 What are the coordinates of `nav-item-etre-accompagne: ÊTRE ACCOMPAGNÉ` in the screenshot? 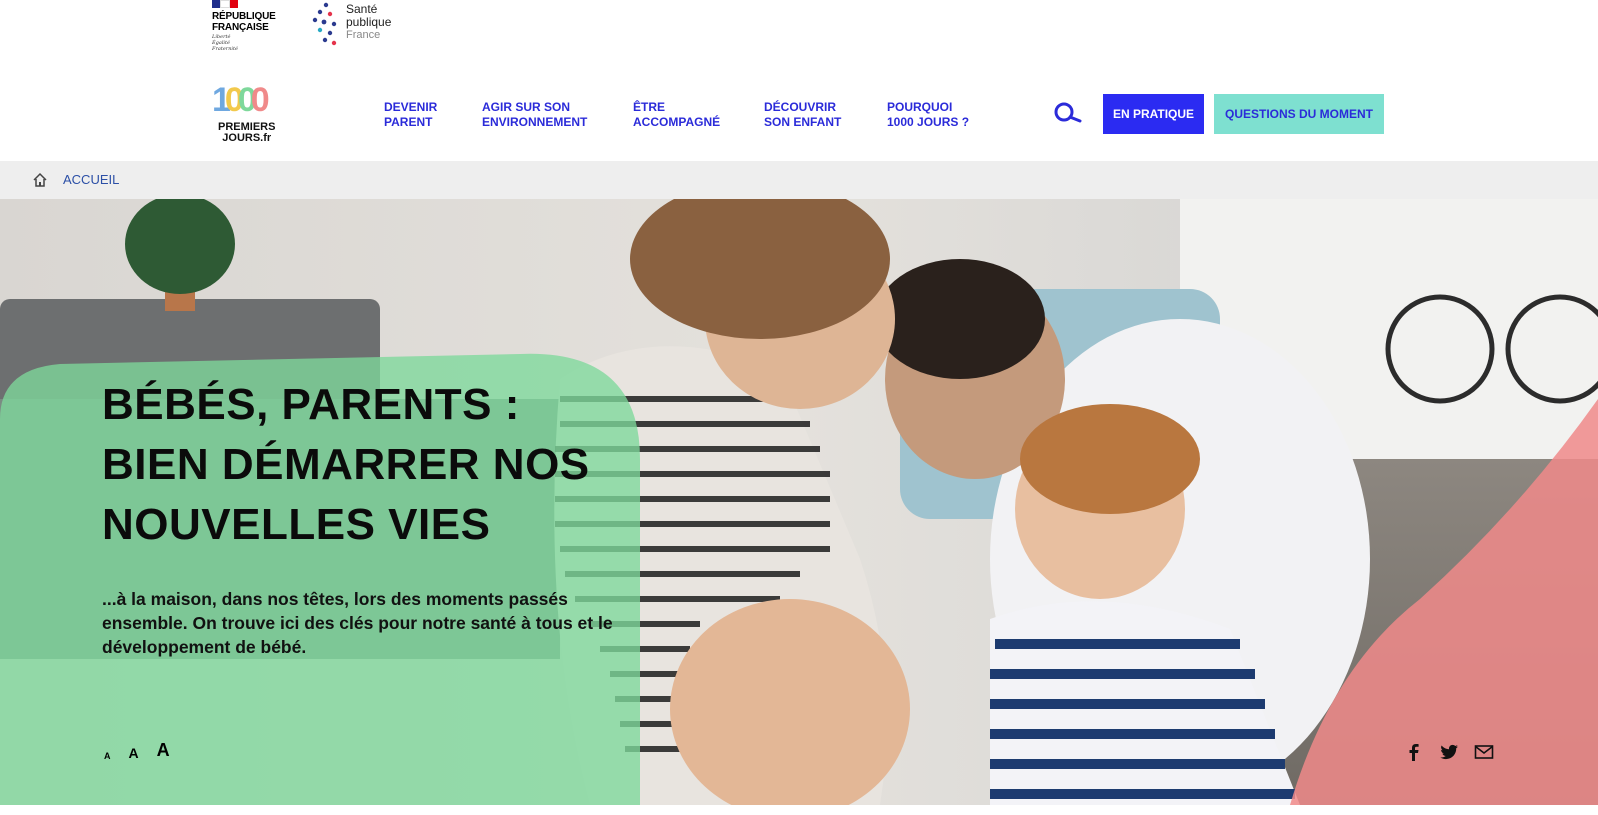 It's located at (698, 115).